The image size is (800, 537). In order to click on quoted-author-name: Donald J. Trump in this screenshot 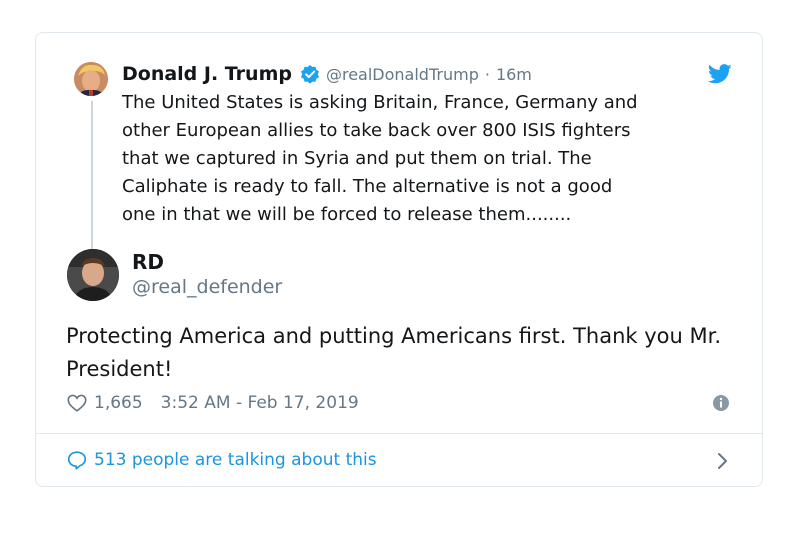, I will do `click(207, 74)`.